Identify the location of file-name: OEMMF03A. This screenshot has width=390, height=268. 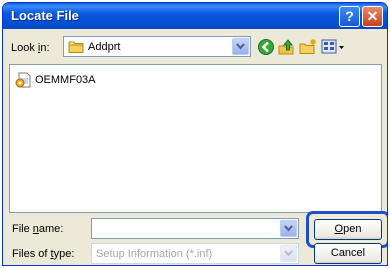
(65, 80).